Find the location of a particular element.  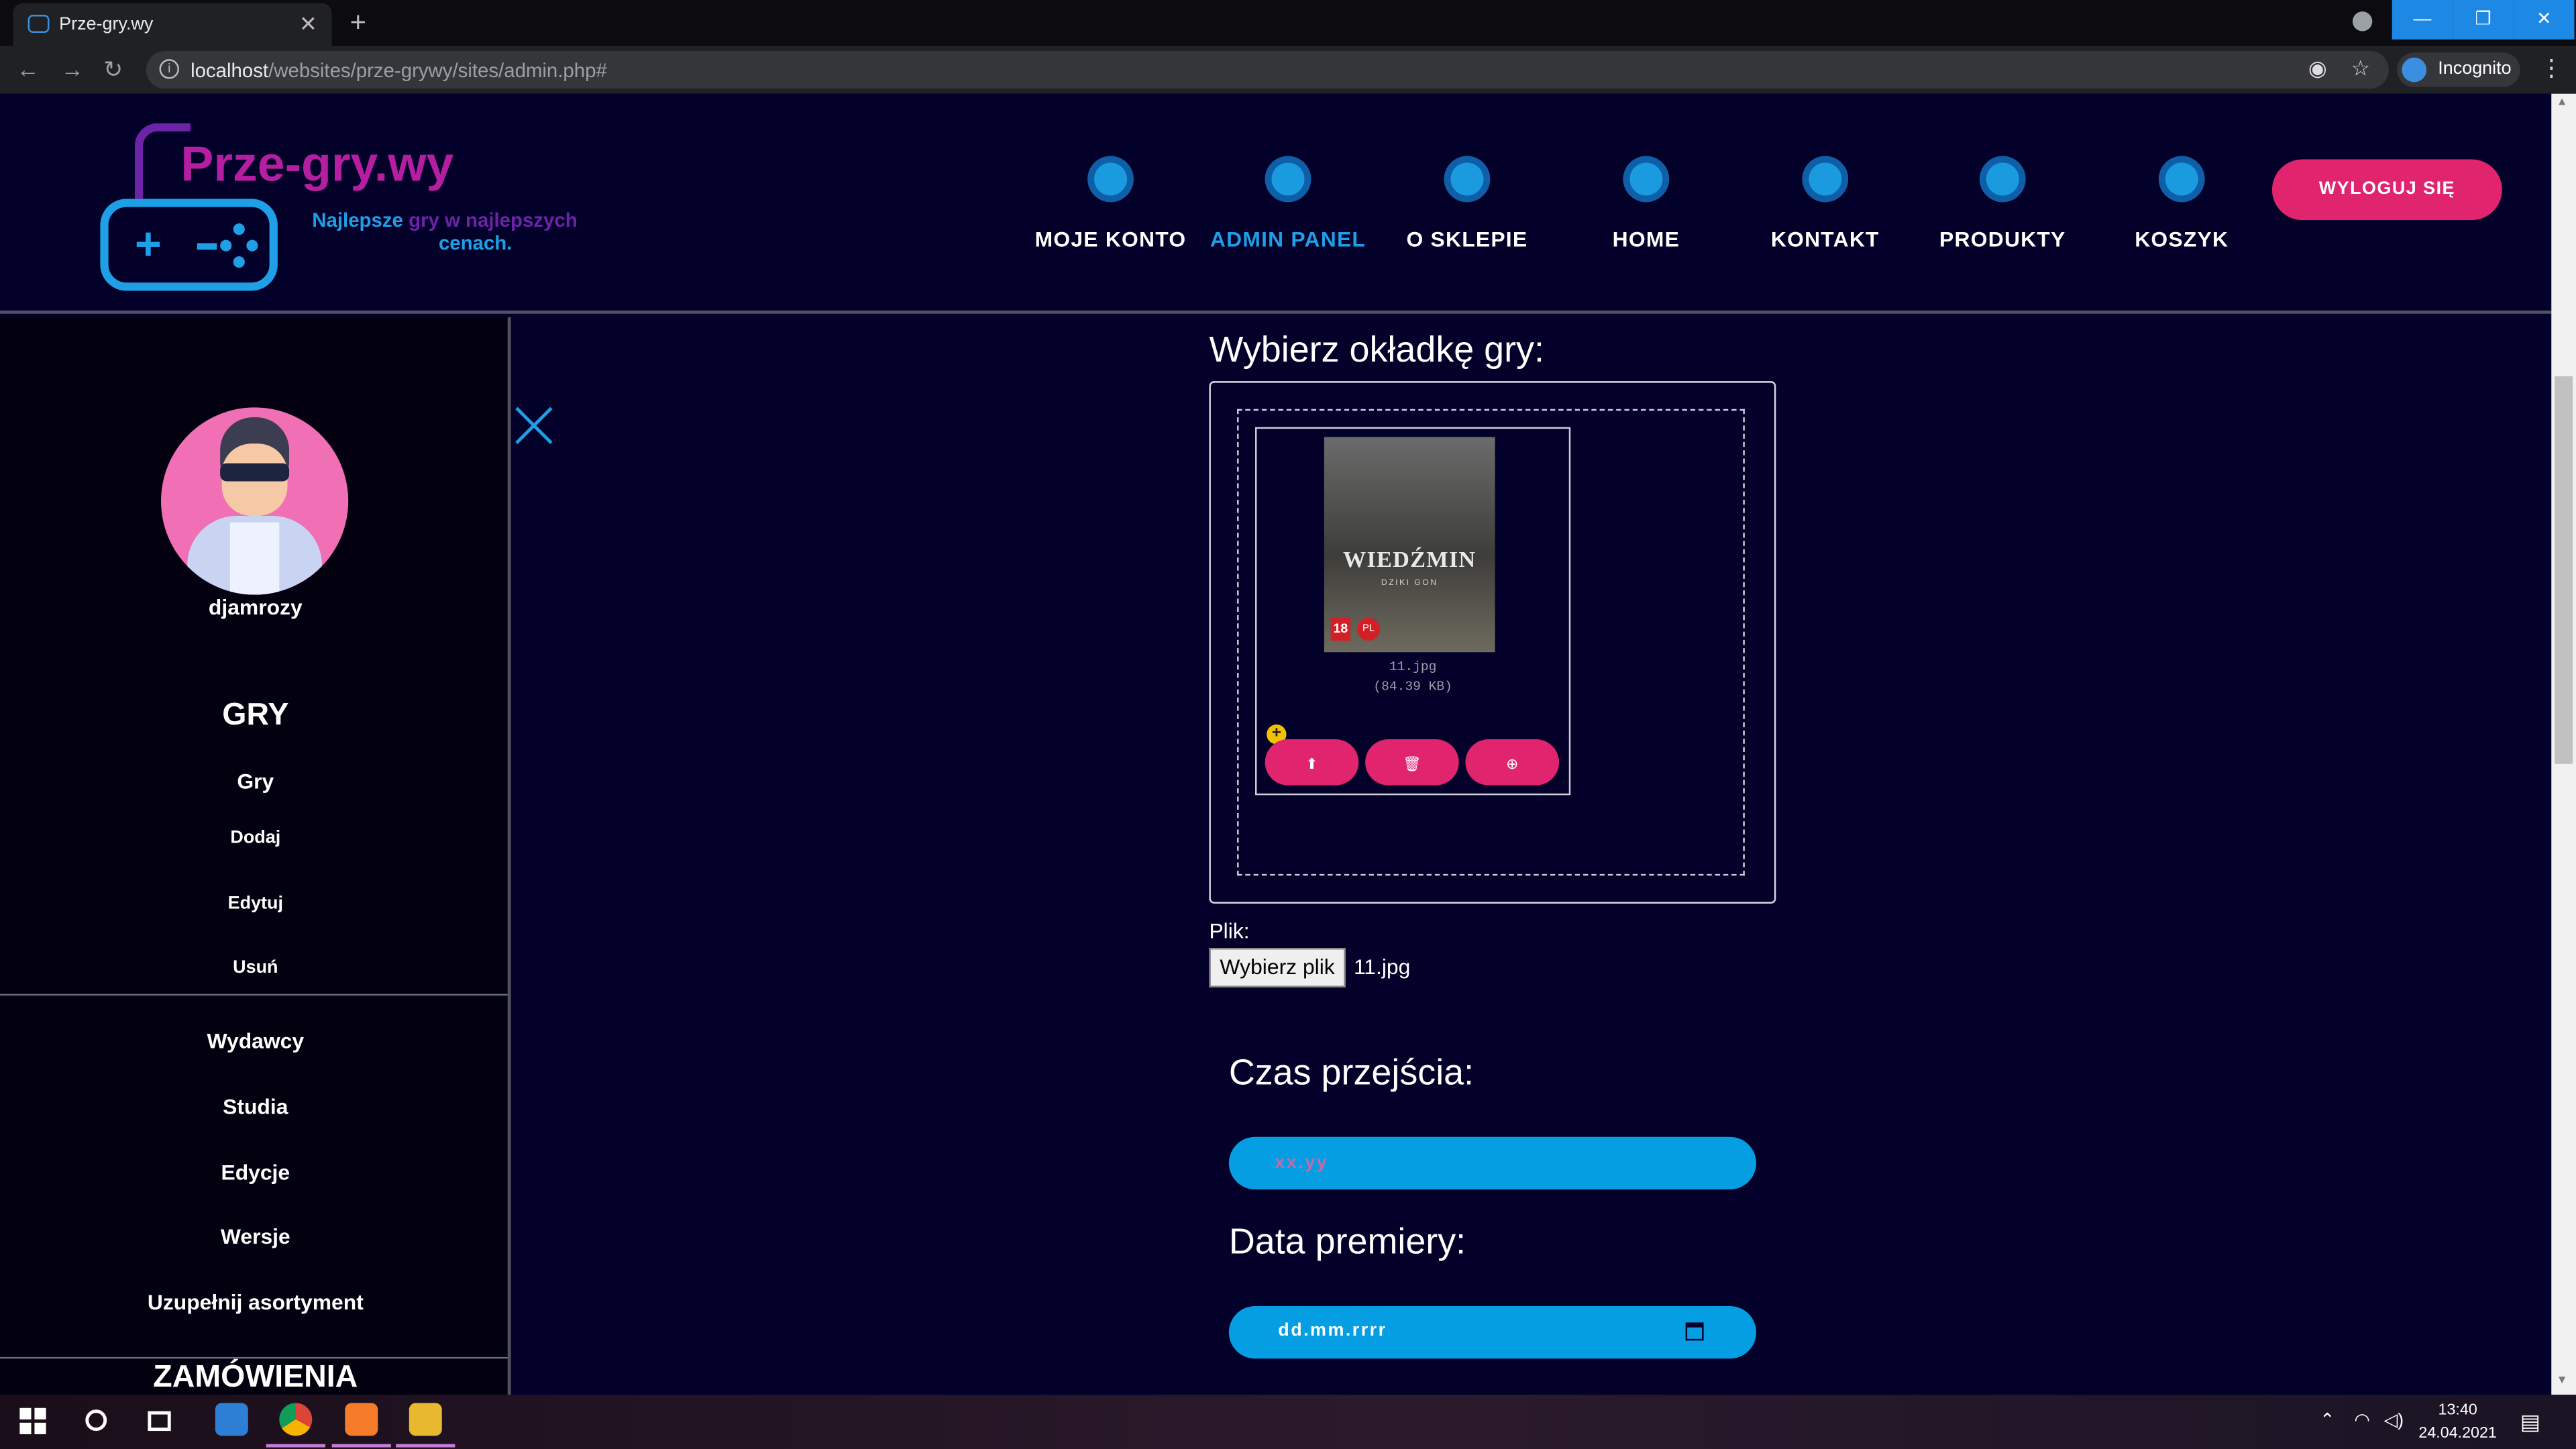

file-label: Plik: is located at coordinates (1229, 930).